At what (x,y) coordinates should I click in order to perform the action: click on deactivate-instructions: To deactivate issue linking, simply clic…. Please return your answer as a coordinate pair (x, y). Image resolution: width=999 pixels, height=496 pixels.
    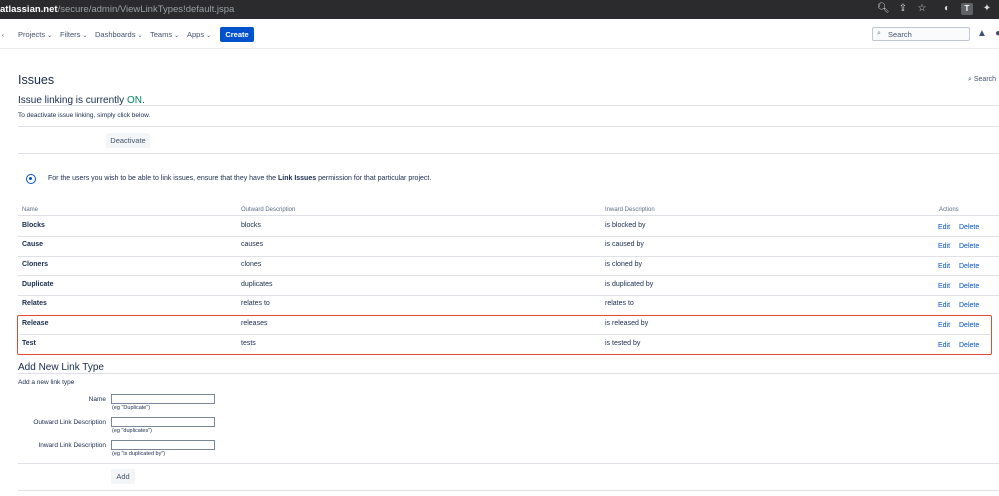
    Looking at the image, I should click on (84, 115).